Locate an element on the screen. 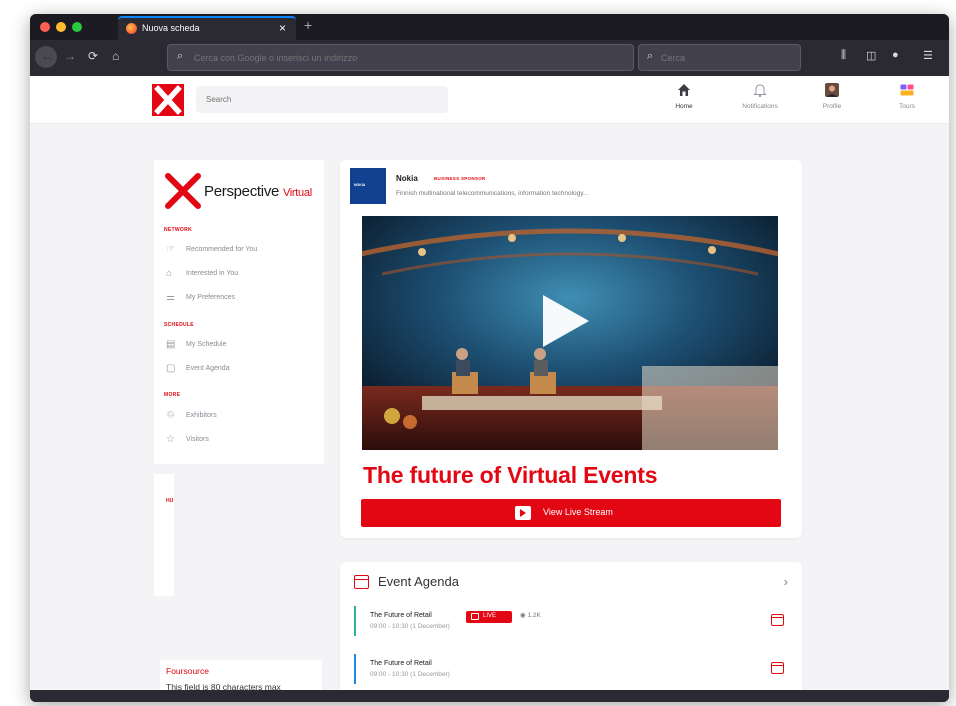 The width and height of the screenshot is (956, 706). live-badge: LIVE is located at coordinates (489, 617).